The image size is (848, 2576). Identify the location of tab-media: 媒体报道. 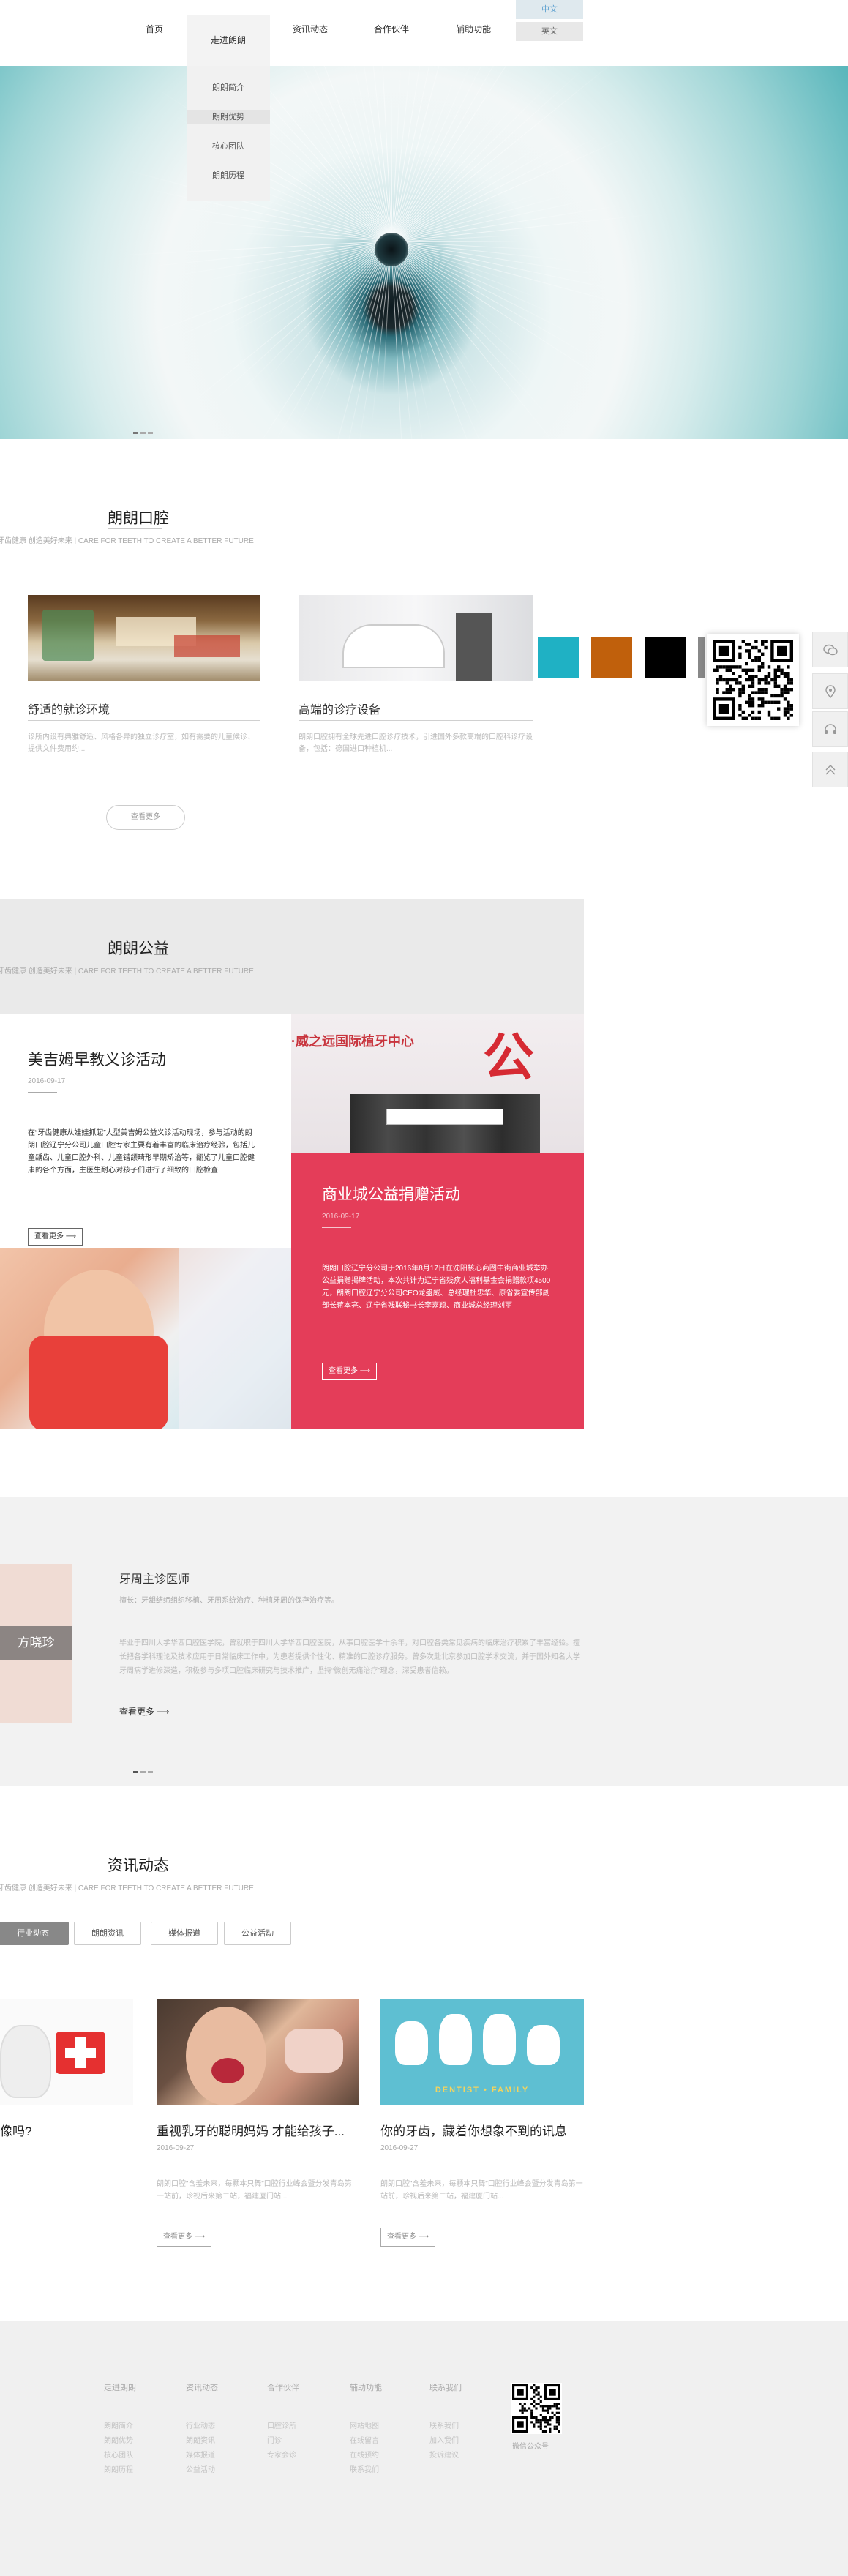
(185, 1933).